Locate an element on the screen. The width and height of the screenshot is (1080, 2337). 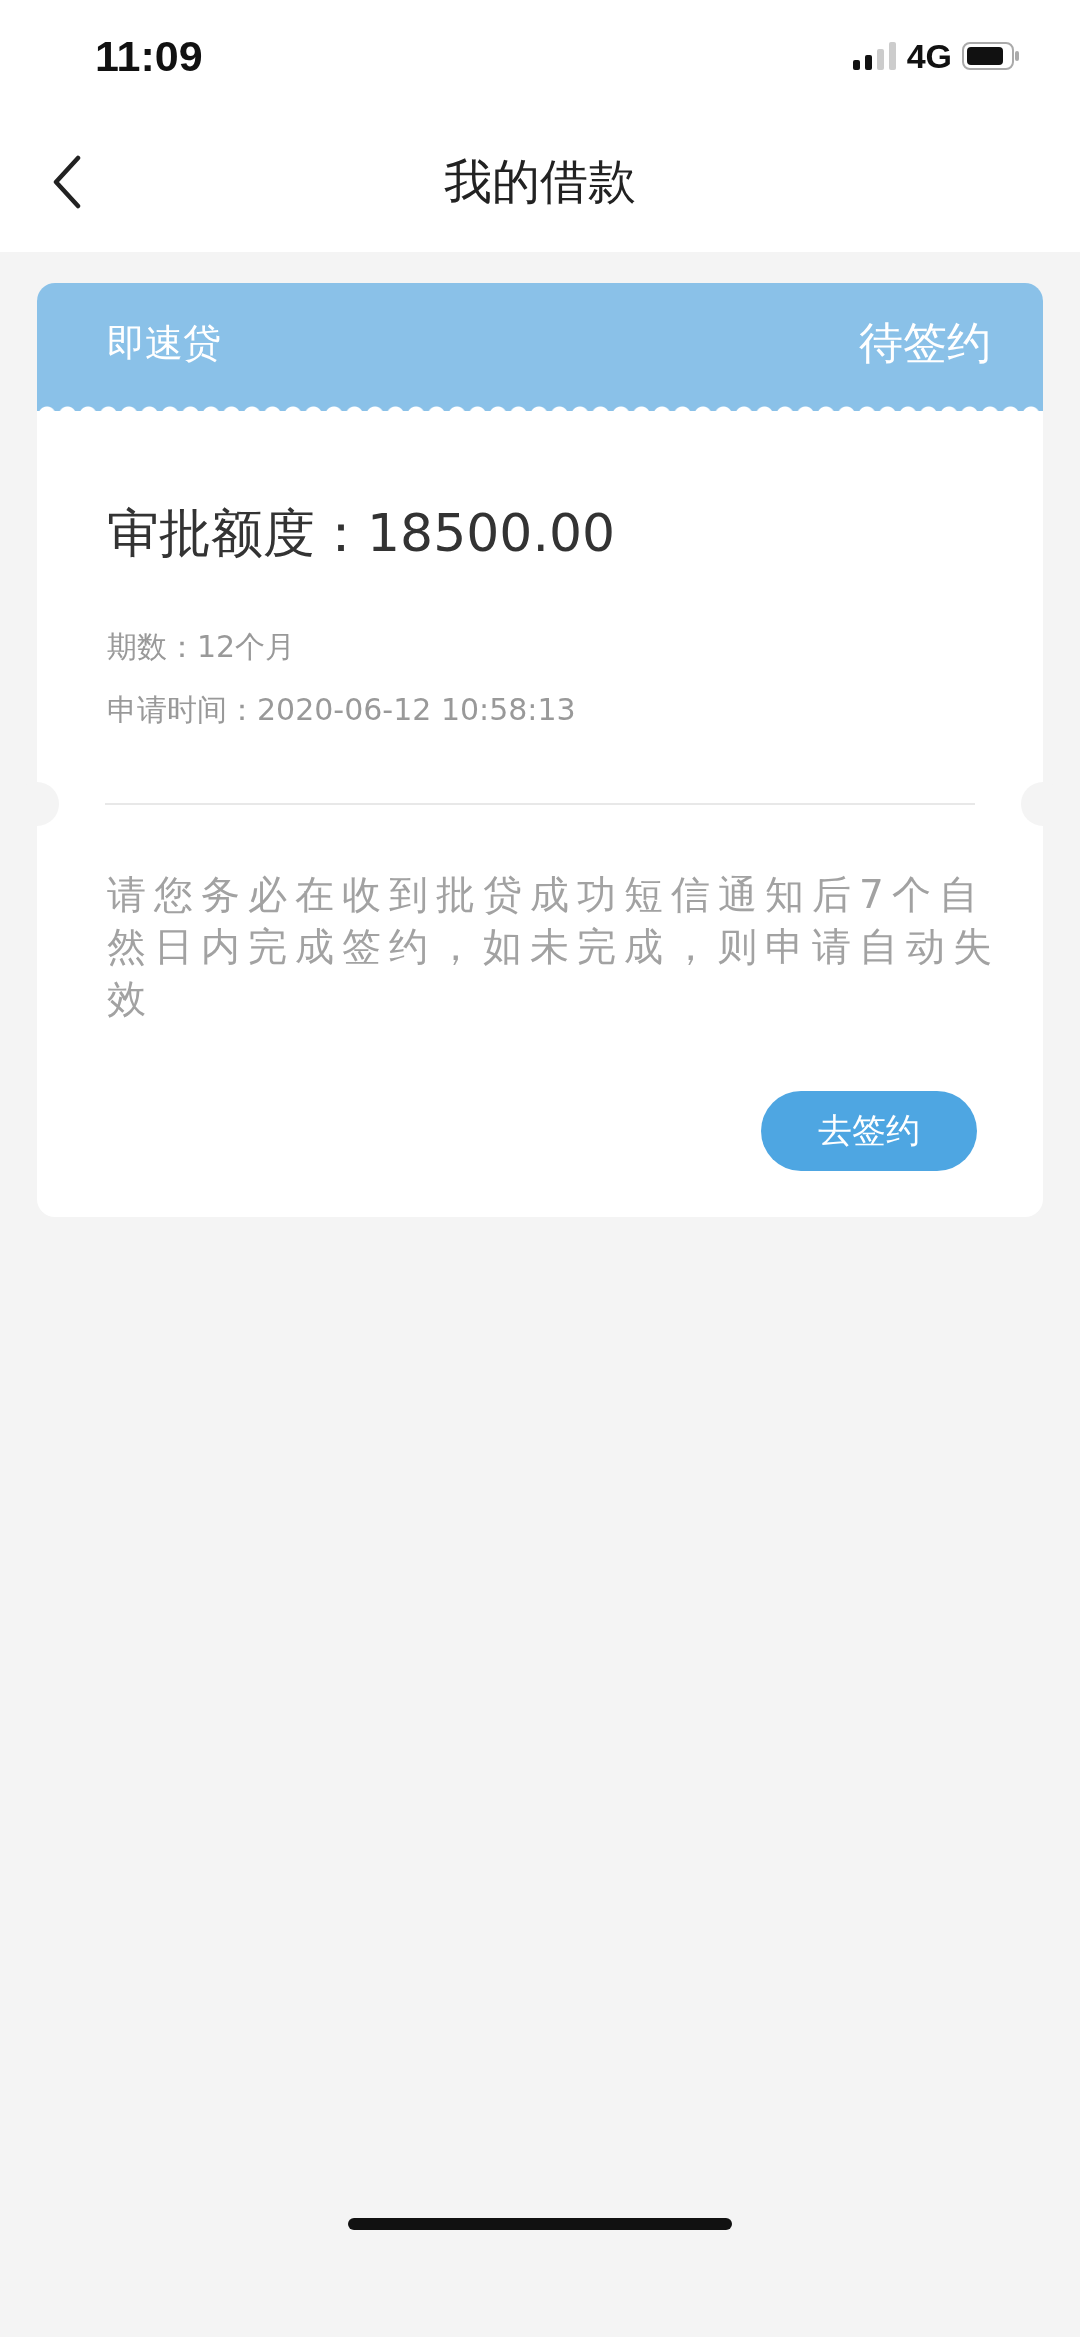
loan-status: 待签约 is located at coordinates (925, 342).